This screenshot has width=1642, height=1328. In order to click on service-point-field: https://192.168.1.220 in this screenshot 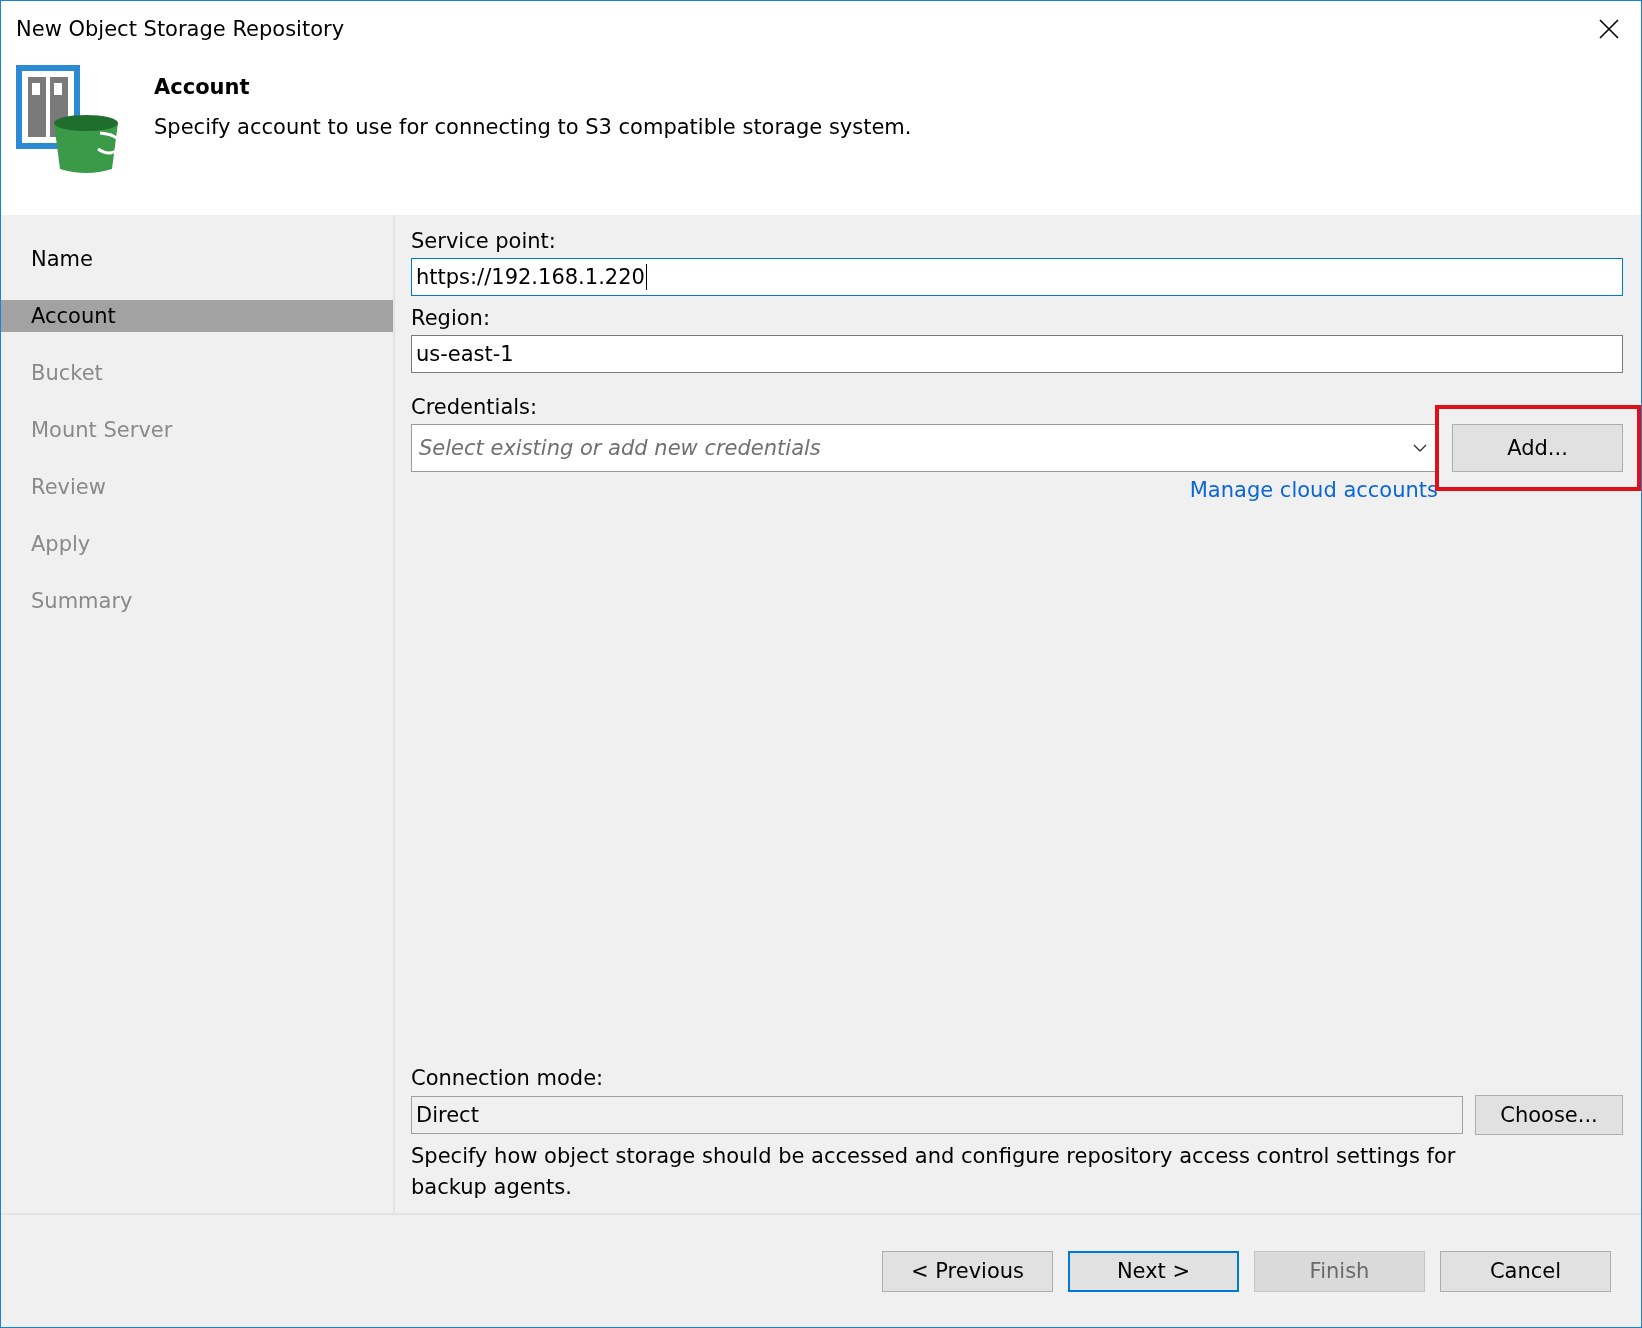, I will do `click(1017, 277)`.